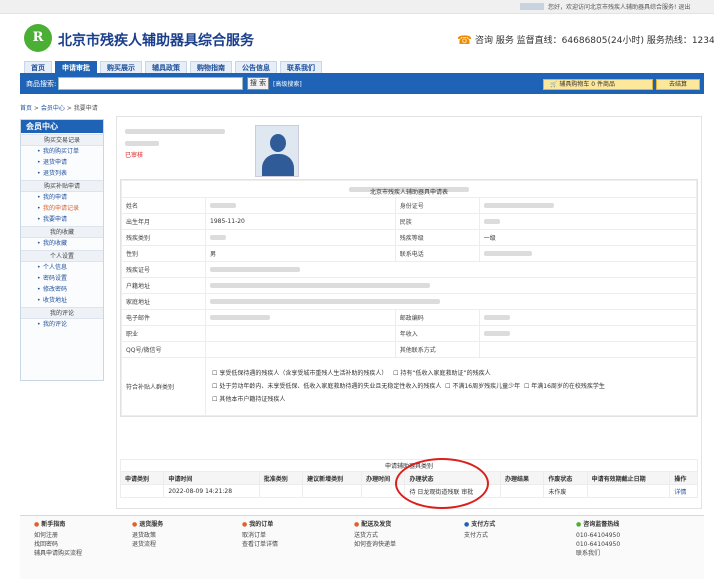 Image resolution: width=714 pixels, height=583 pixels. I want to click on cell-approved, so click(281, 491).